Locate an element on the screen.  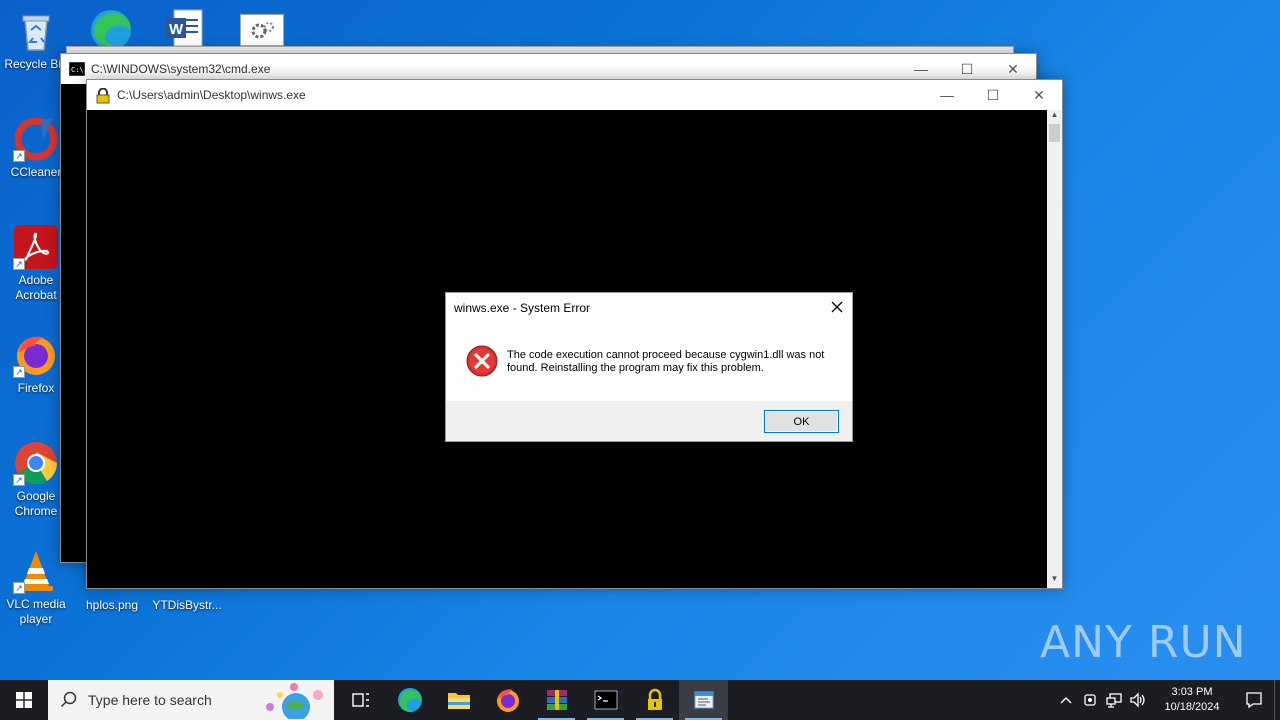
show-hidden-icons-button is located at coordinates (1066, 700).